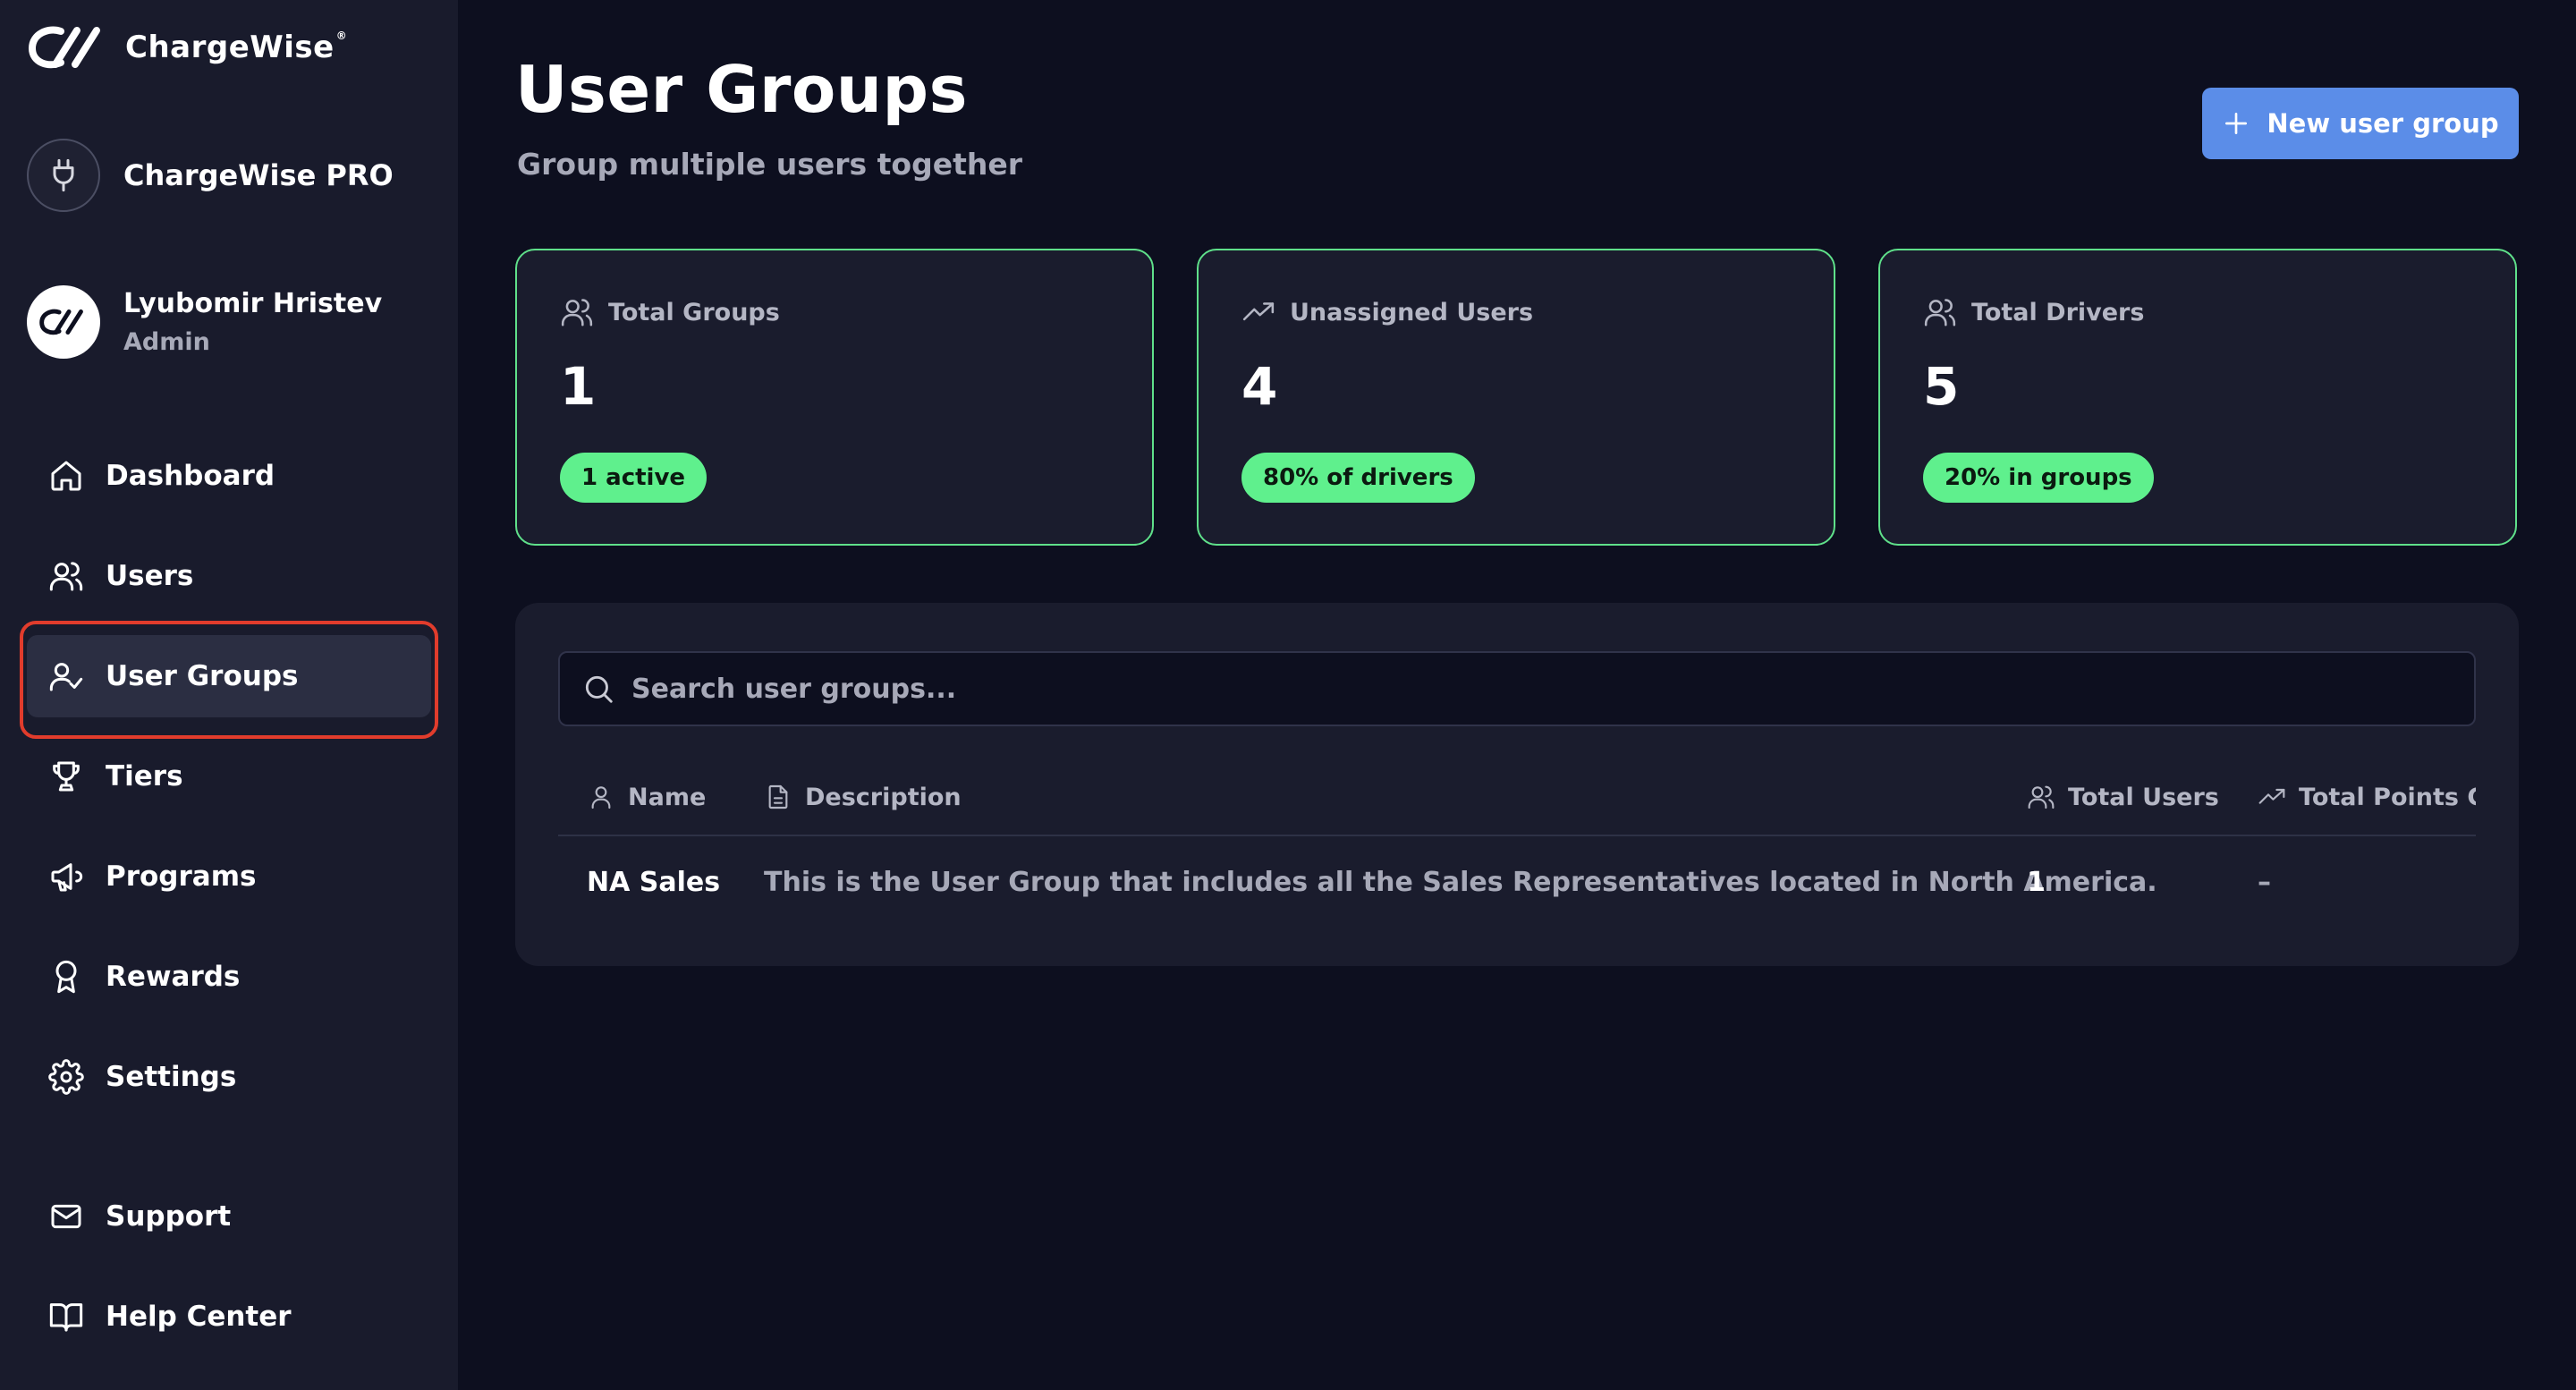  I want to click on trophy-icon, so click(66, 776).